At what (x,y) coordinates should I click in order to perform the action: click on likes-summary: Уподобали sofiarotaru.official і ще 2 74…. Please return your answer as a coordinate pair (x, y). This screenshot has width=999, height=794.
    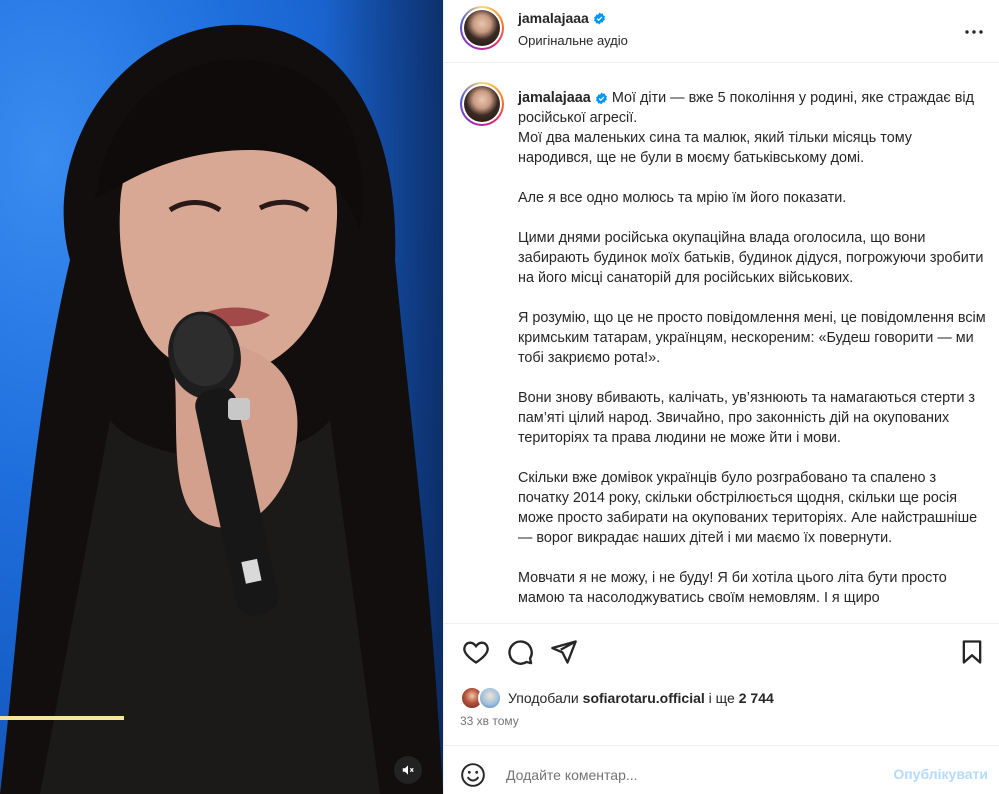
    Looking at the image, I should click on (617, 698).